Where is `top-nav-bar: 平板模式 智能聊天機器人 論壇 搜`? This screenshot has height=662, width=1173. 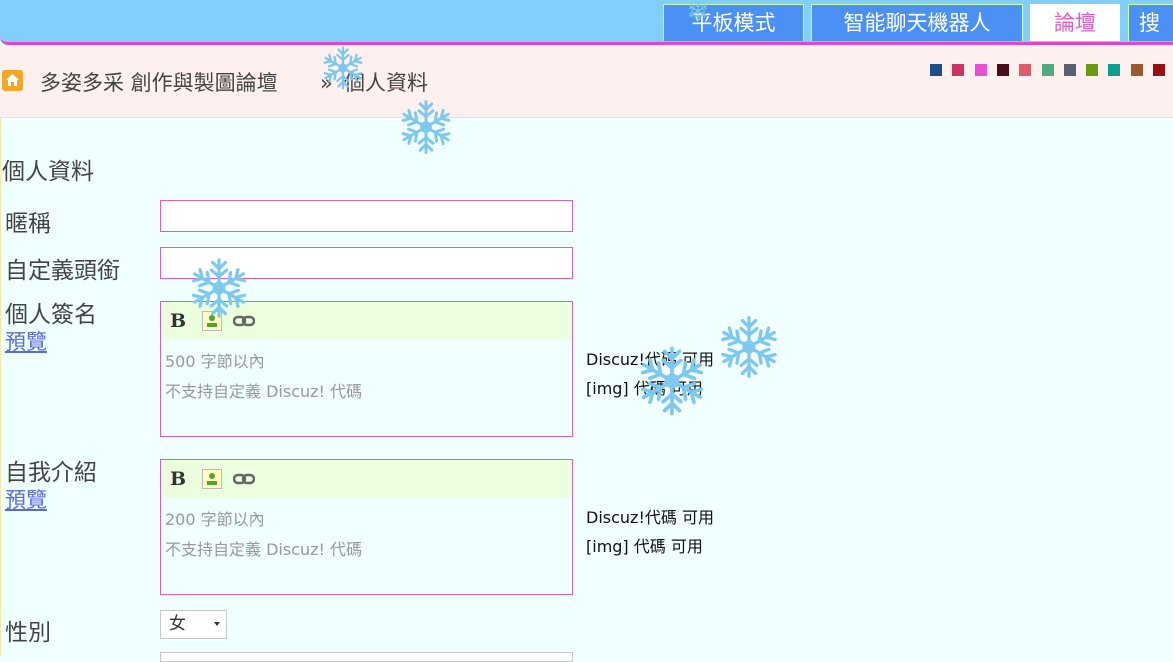 top-nav-bar: 平板模式 智能聊天機器人 論壇 搜 is located at coordinates (586, 22).